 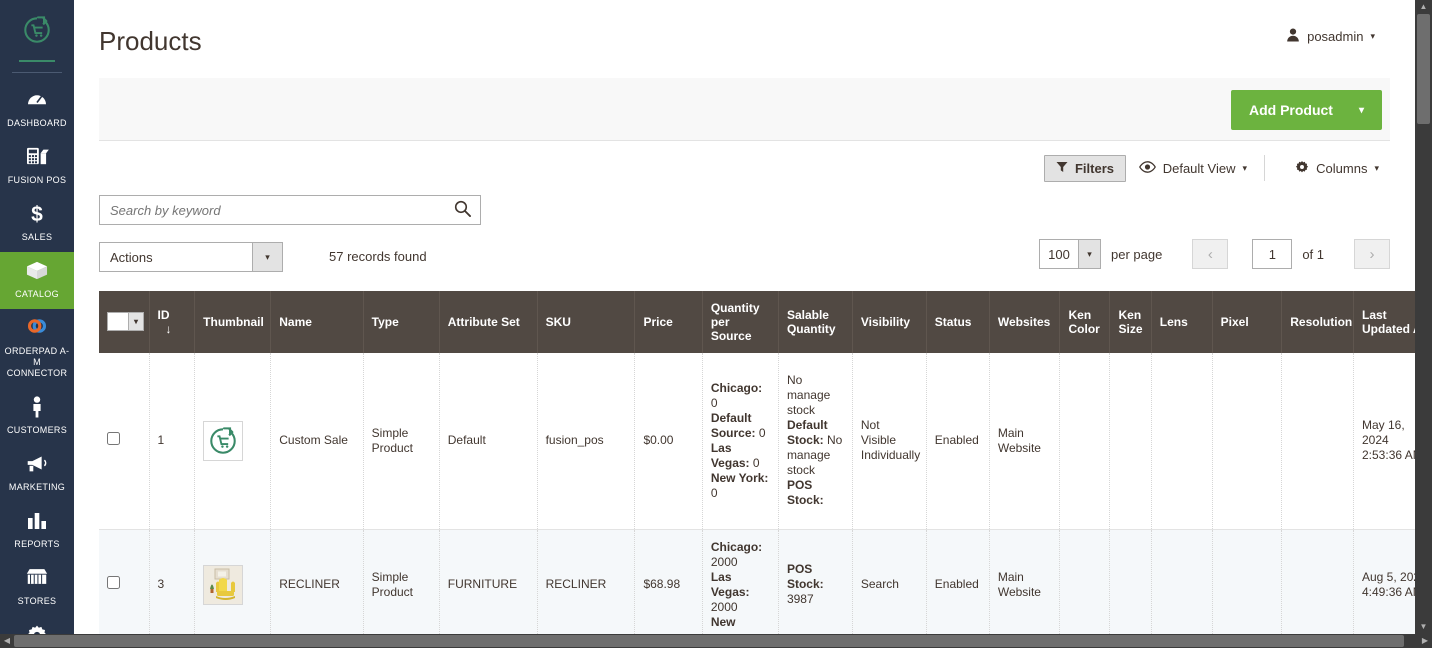 What do you see at coordinates (1423, 7) in the screenshot?
I see `scroll-up-arrow-icon: ▲` at bounding box center [1423, 7].